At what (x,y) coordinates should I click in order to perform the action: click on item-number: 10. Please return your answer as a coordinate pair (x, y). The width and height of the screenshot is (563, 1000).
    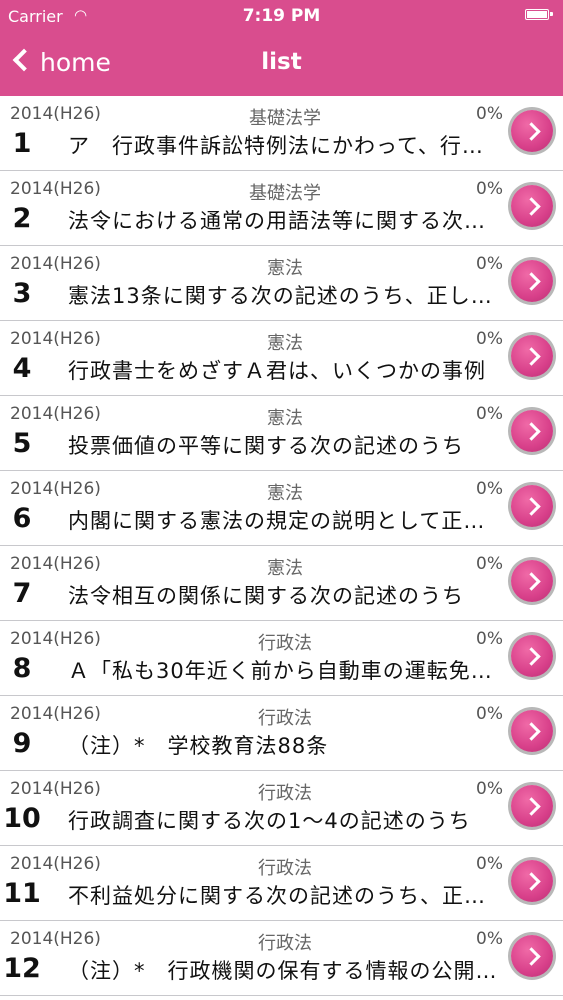
    Looking at the image, I should click on (22, 818).